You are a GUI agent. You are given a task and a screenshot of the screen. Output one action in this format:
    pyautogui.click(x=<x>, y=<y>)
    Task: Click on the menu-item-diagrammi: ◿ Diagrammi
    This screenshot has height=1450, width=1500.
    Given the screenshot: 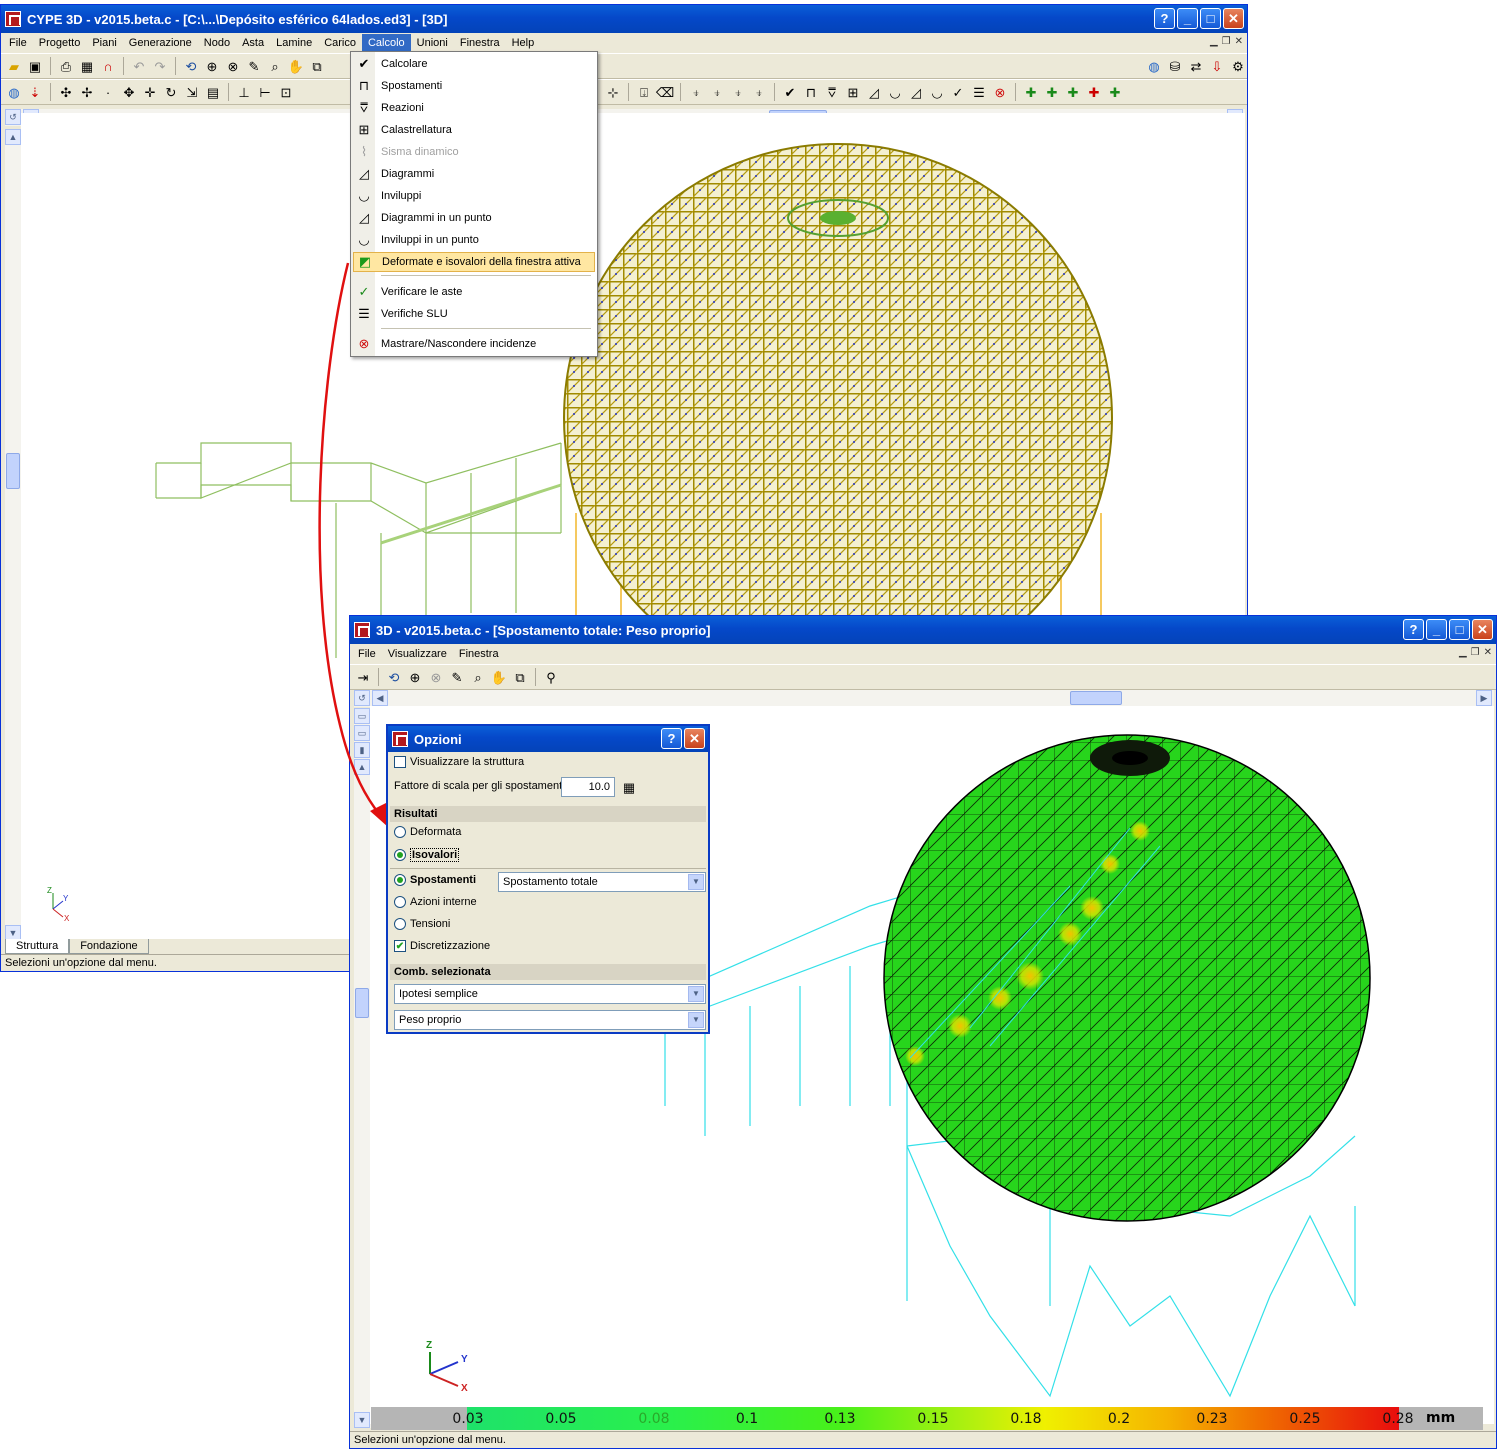 What is the action you would take?
    pyautogui.click(x=474, y=174)
    